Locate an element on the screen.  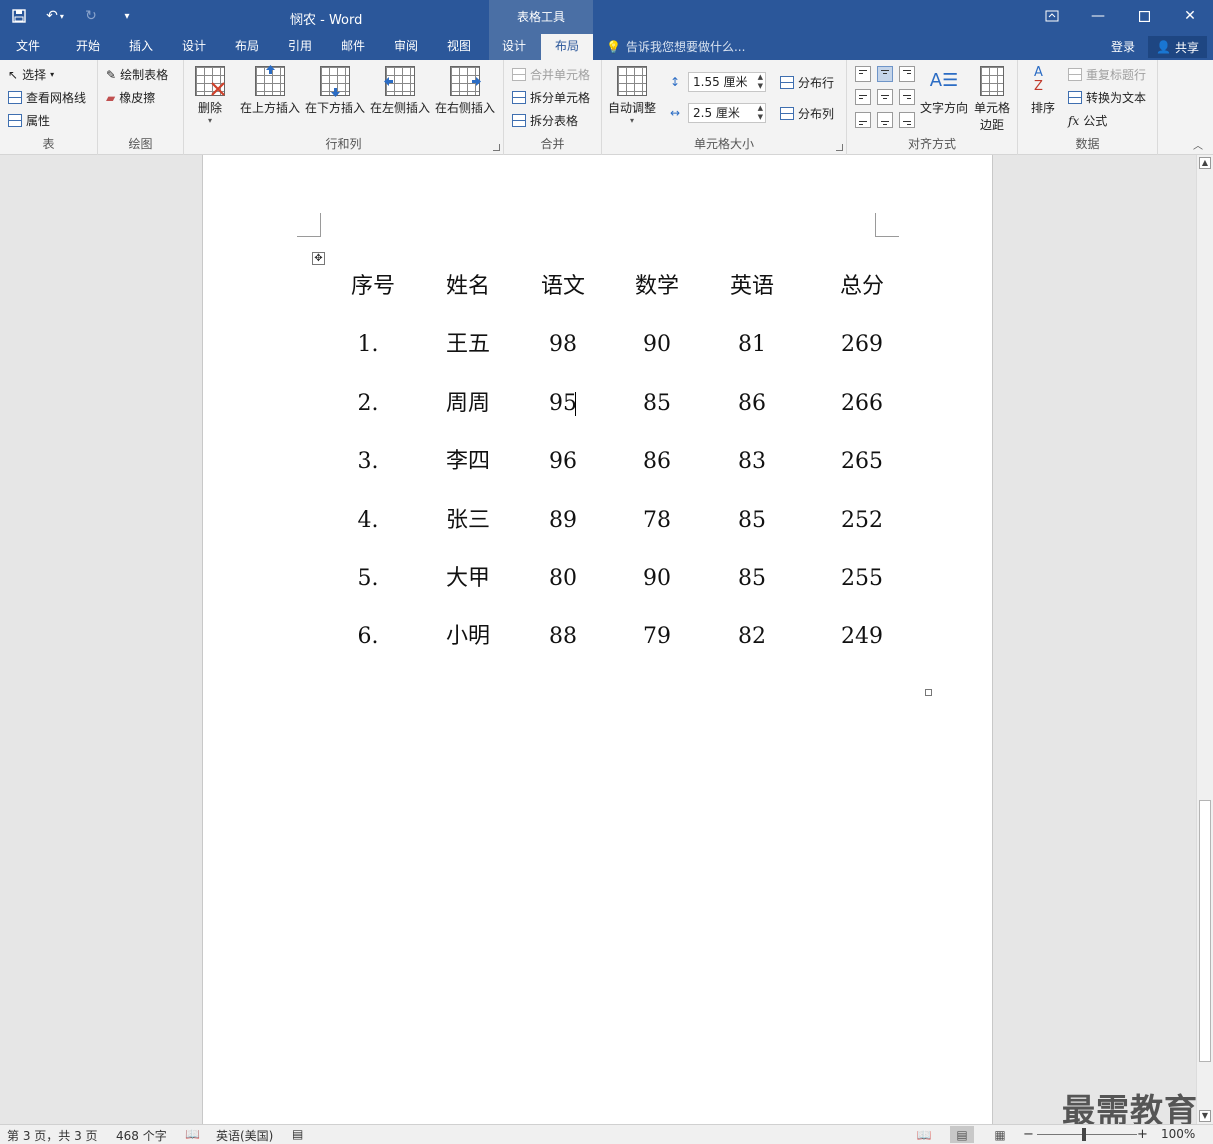
scroll-thumb is located at coordinates (1205, 931).